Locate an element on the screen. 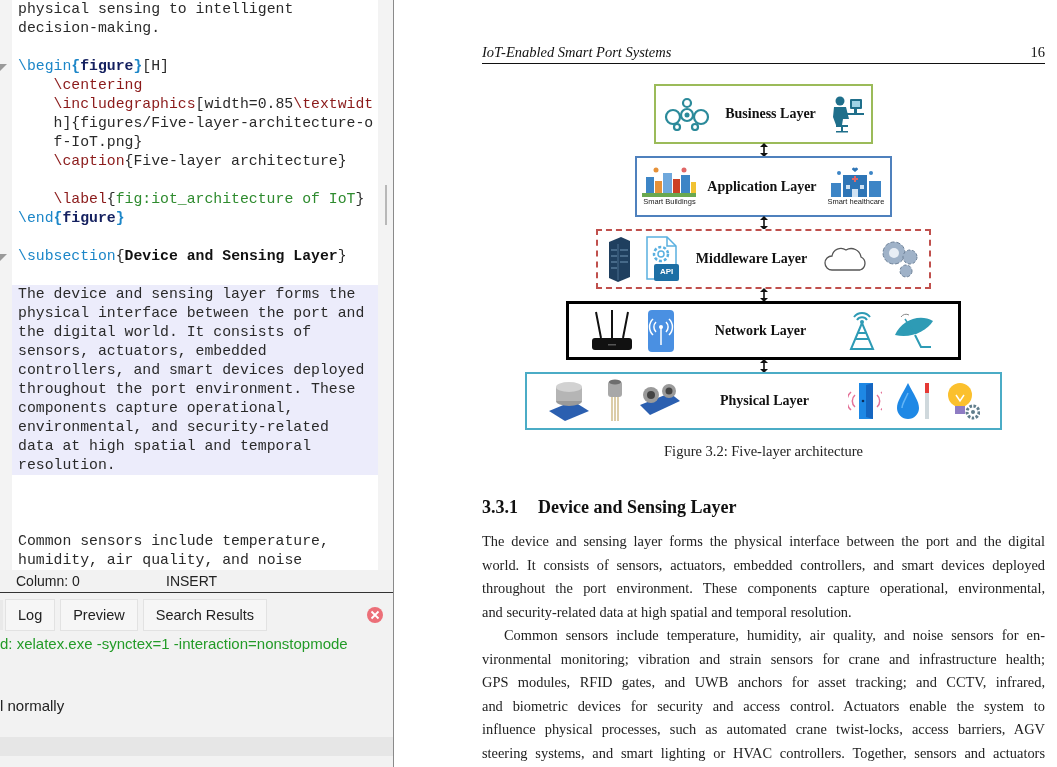  hospital-icon is located at coordinates (856, 182).